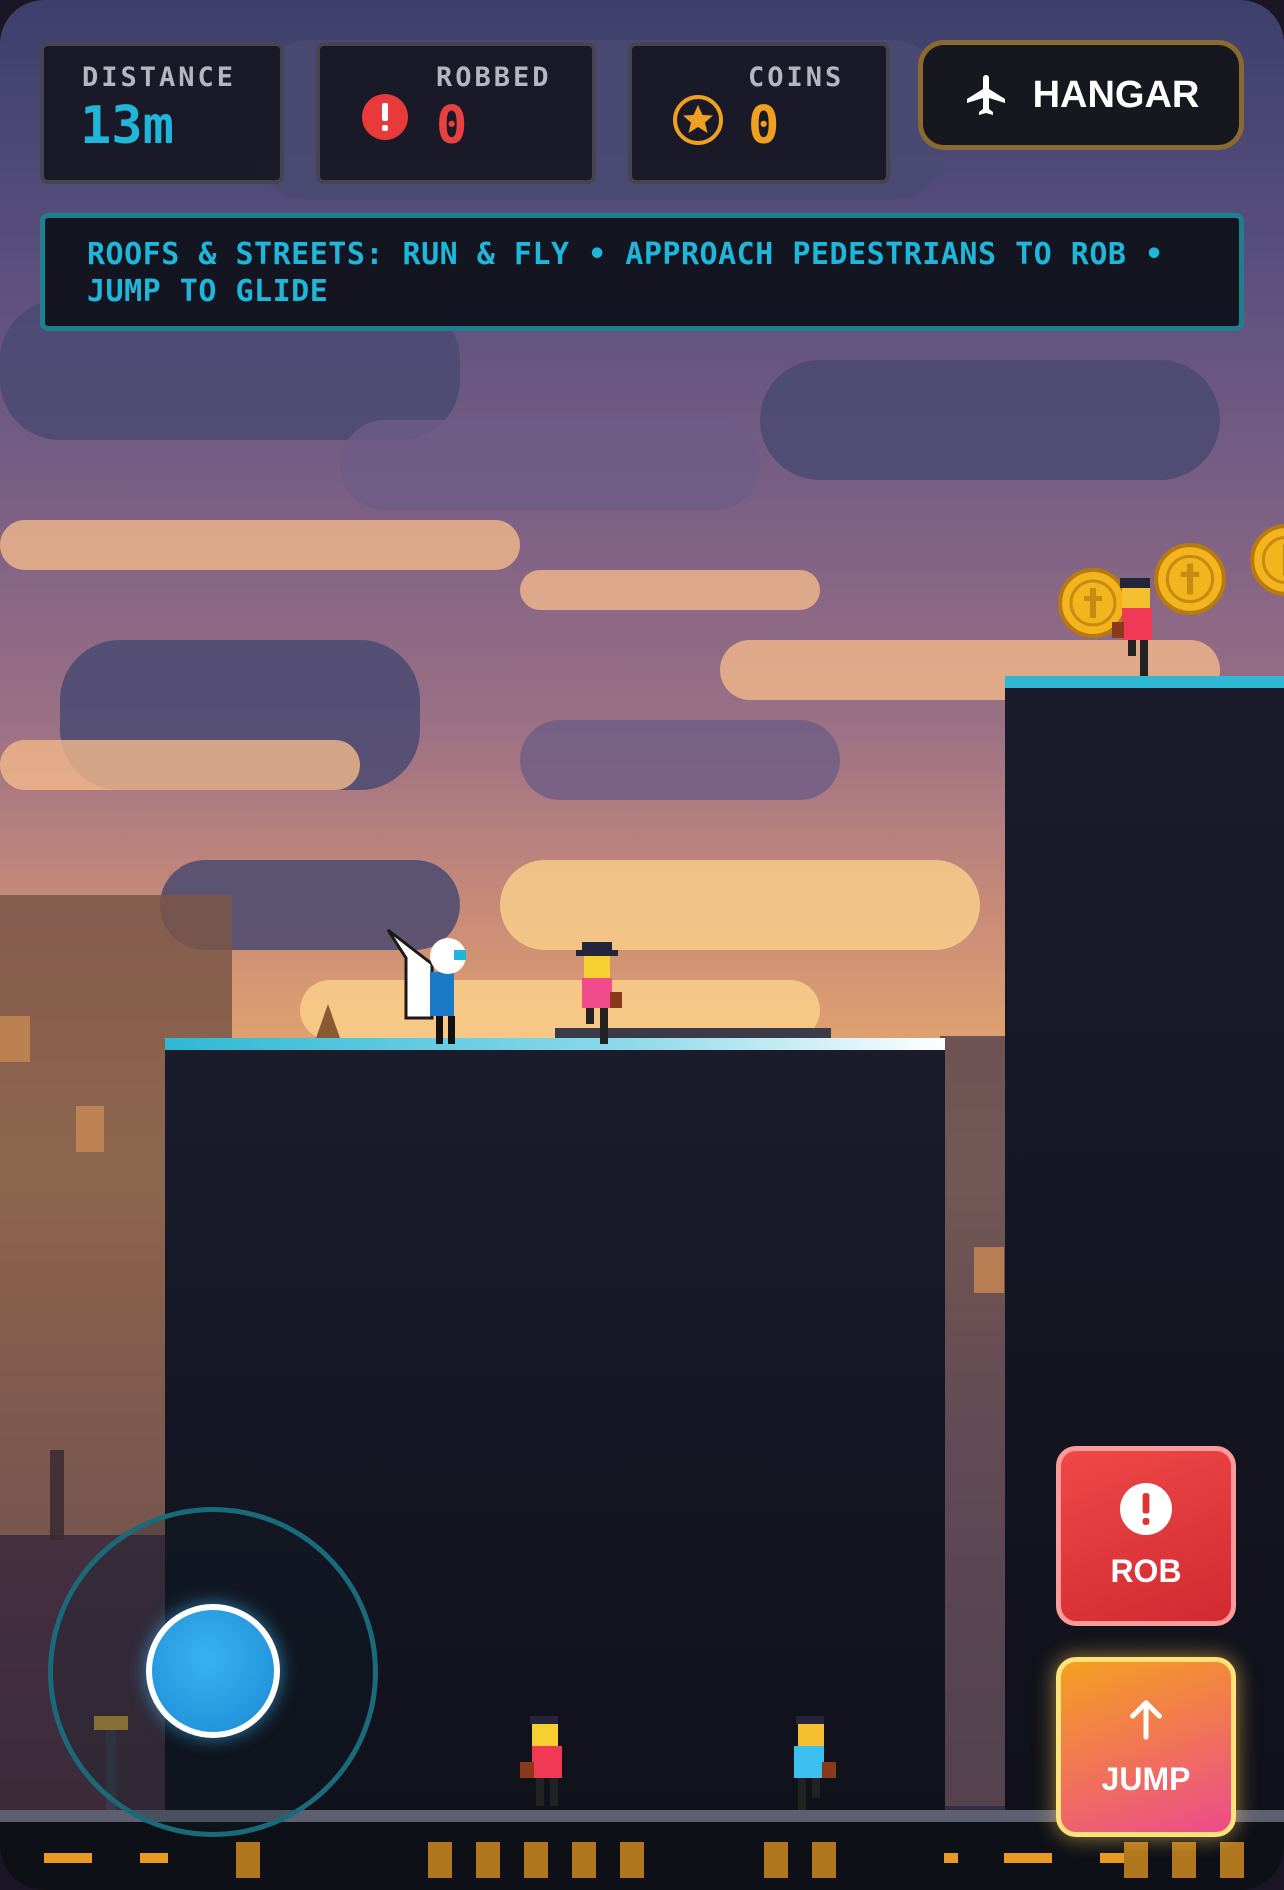 This screenshot has height=1890, width=1284. Describe the element at coordinates (1146, 1747) in the screenshot. I see `jump-button: JUMP` at that location.